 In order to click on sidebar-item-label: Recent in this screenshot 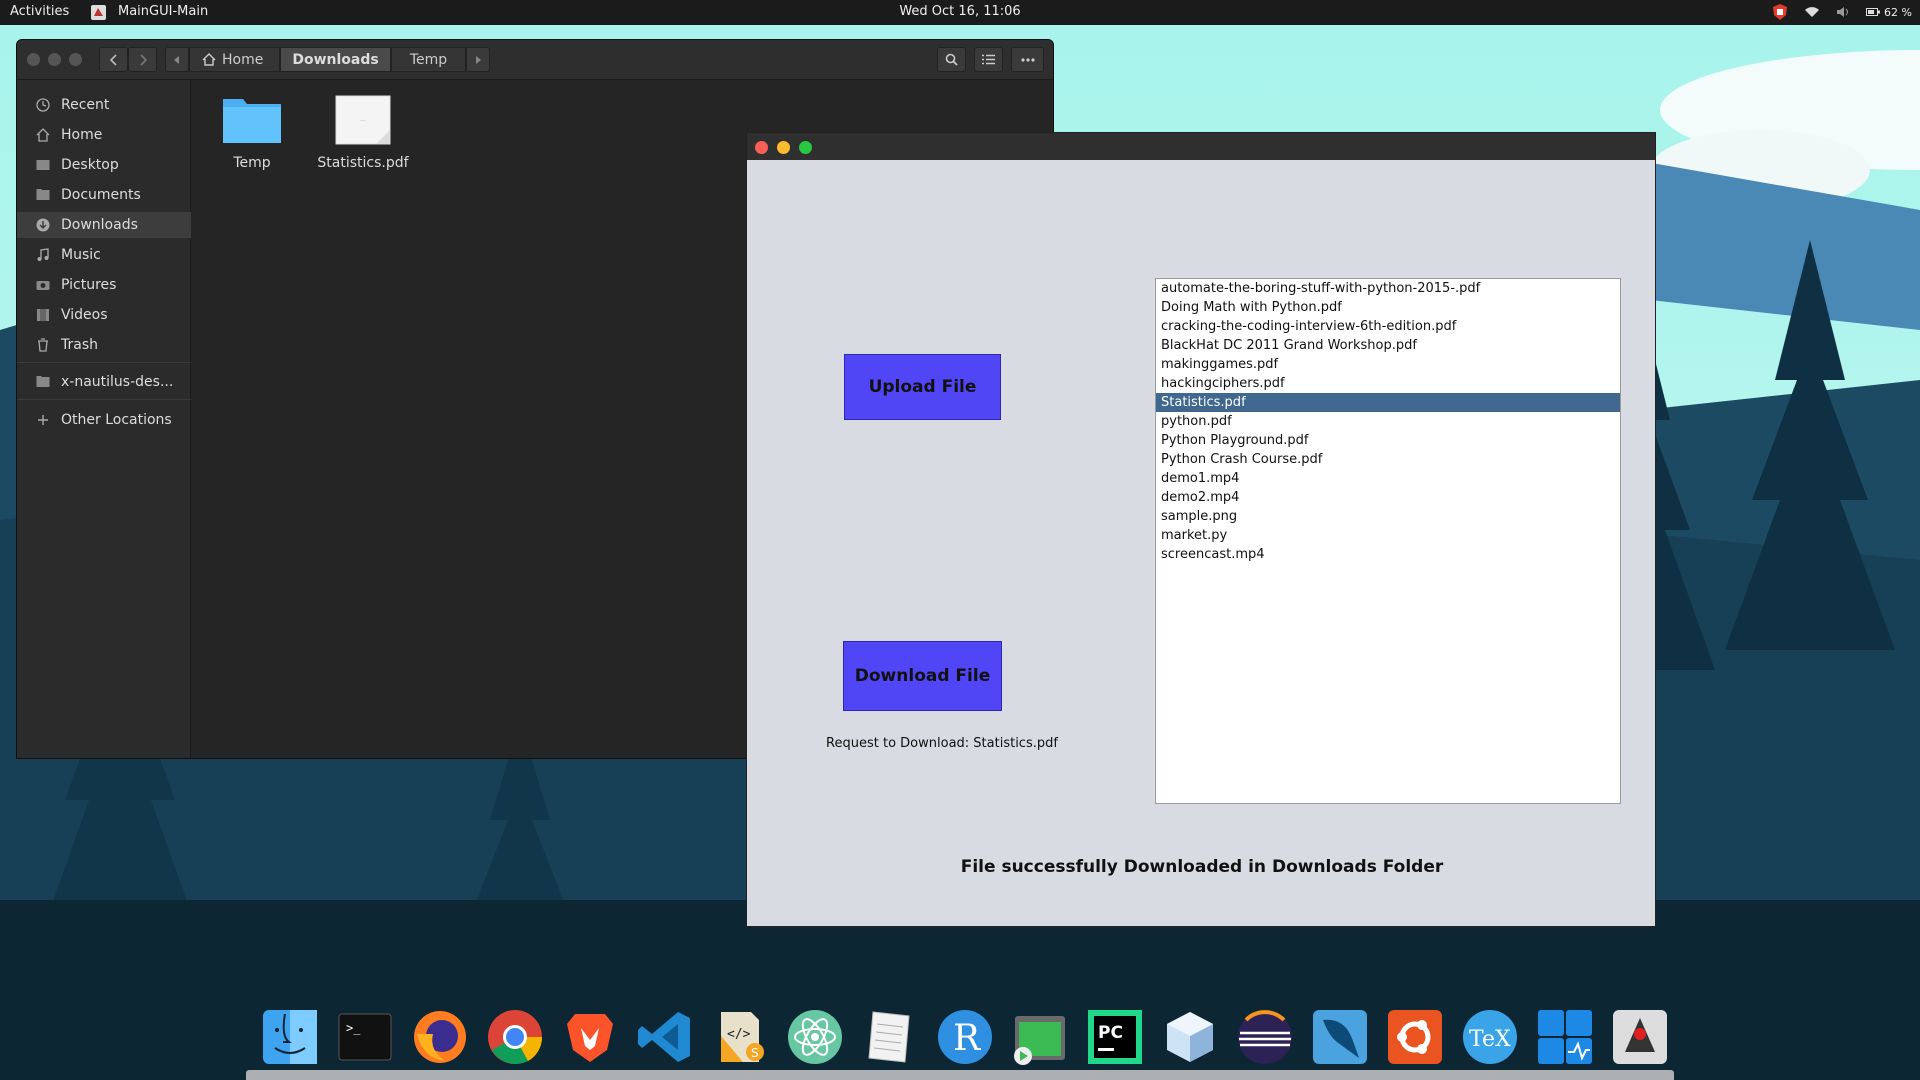, I will do `click(85, 105)`.